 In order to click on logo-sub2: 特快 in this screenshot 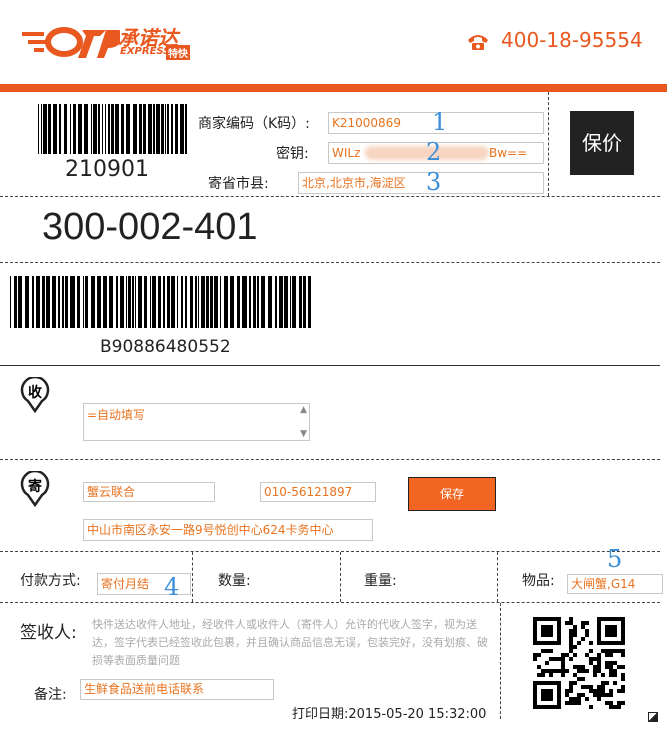, I will do `click(178, 52)`.